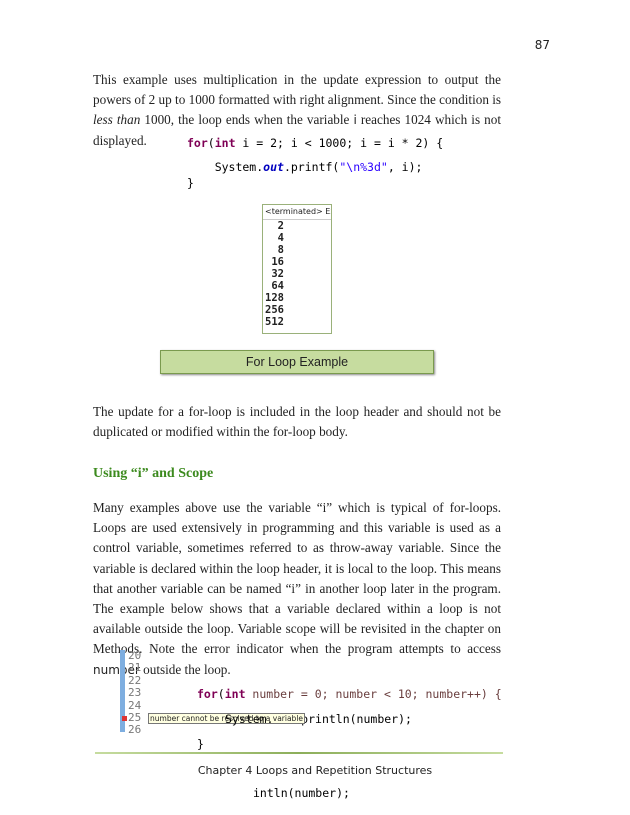 This screenshot has height=815, width=630. I want to click on console-line: 64, so click(277, 286).